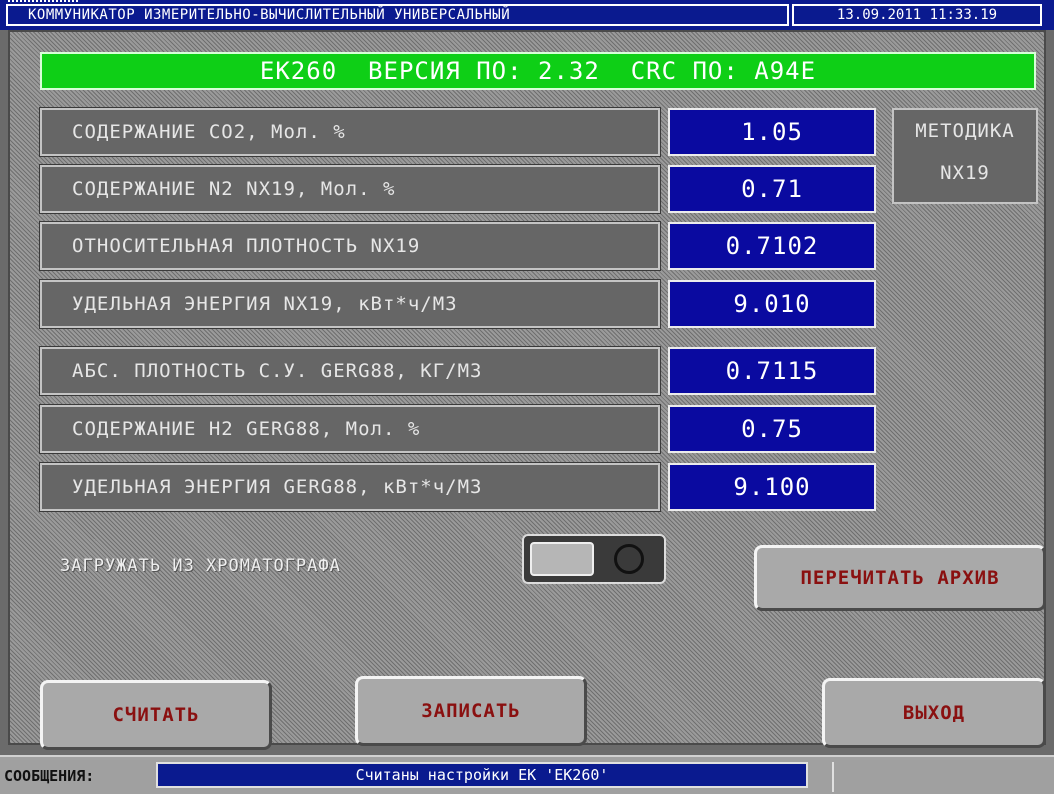 The width and height of the screenshot is (1054, 794). Describe the element at coordinates (350, 304) in the screenshot. I see `param-label-energy-nx19: УДЕЛЬНАЯ ЭНЕРГИЯ NX19, кВт*ч/М3` at that location.